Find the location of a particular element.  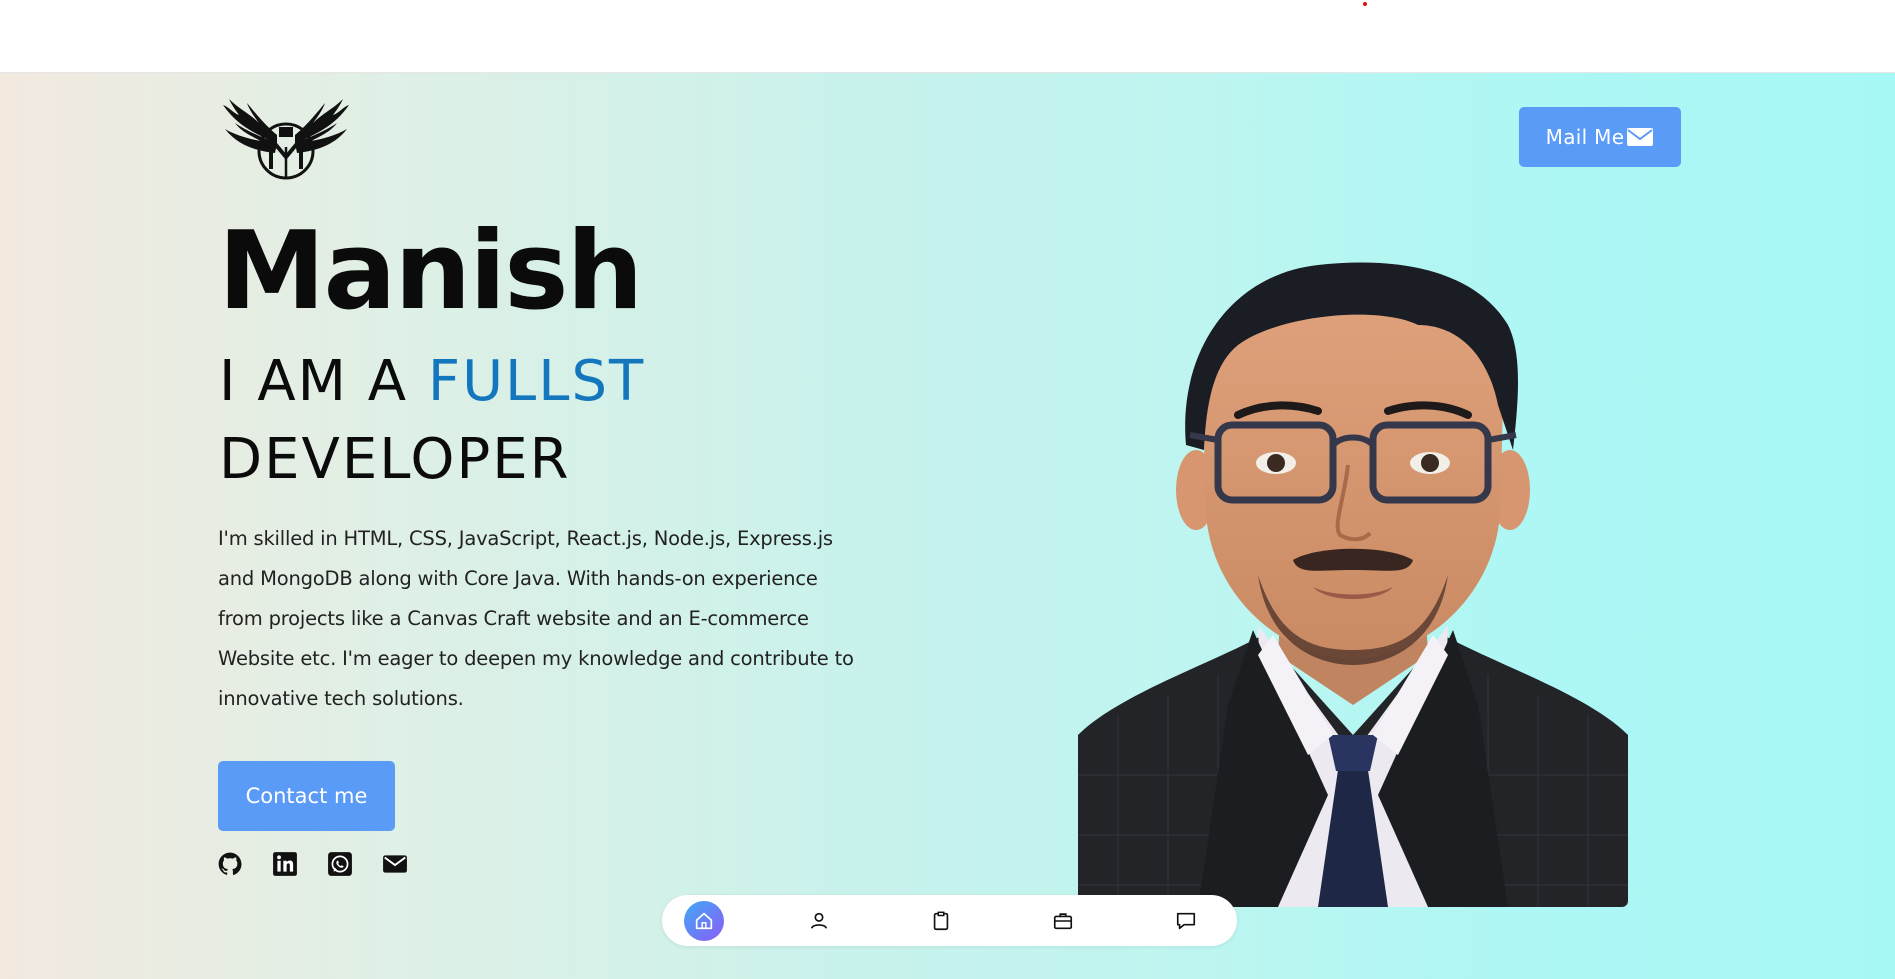

whatsapp-icon is located at coordinates (340, 864).